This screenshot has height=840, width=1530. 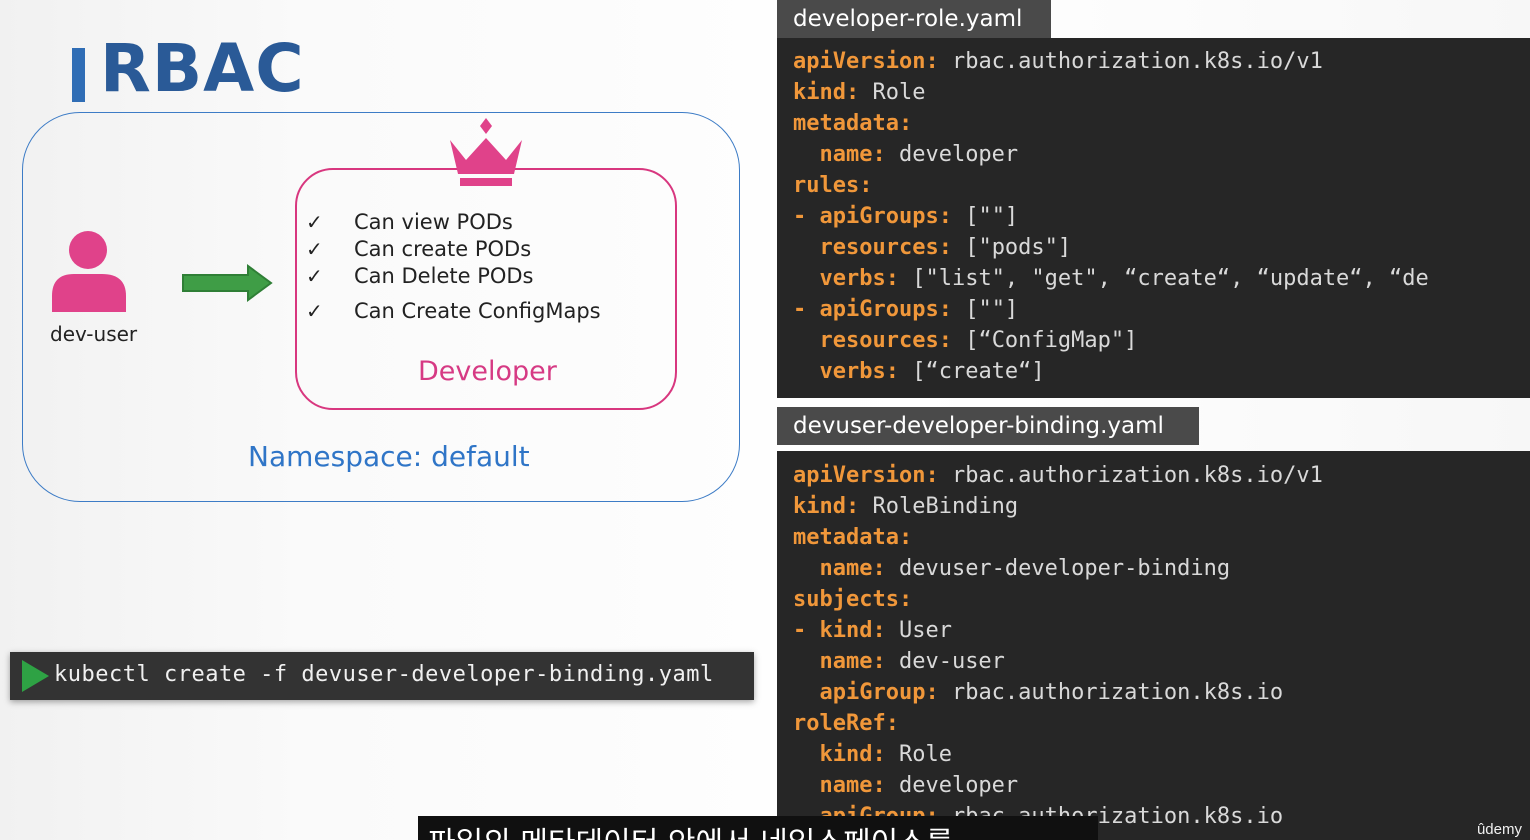 What do you see at coordinates (939, 506) in the screenshot?
I see `code-value: RoleBinding` at bounding box center [939, 506].